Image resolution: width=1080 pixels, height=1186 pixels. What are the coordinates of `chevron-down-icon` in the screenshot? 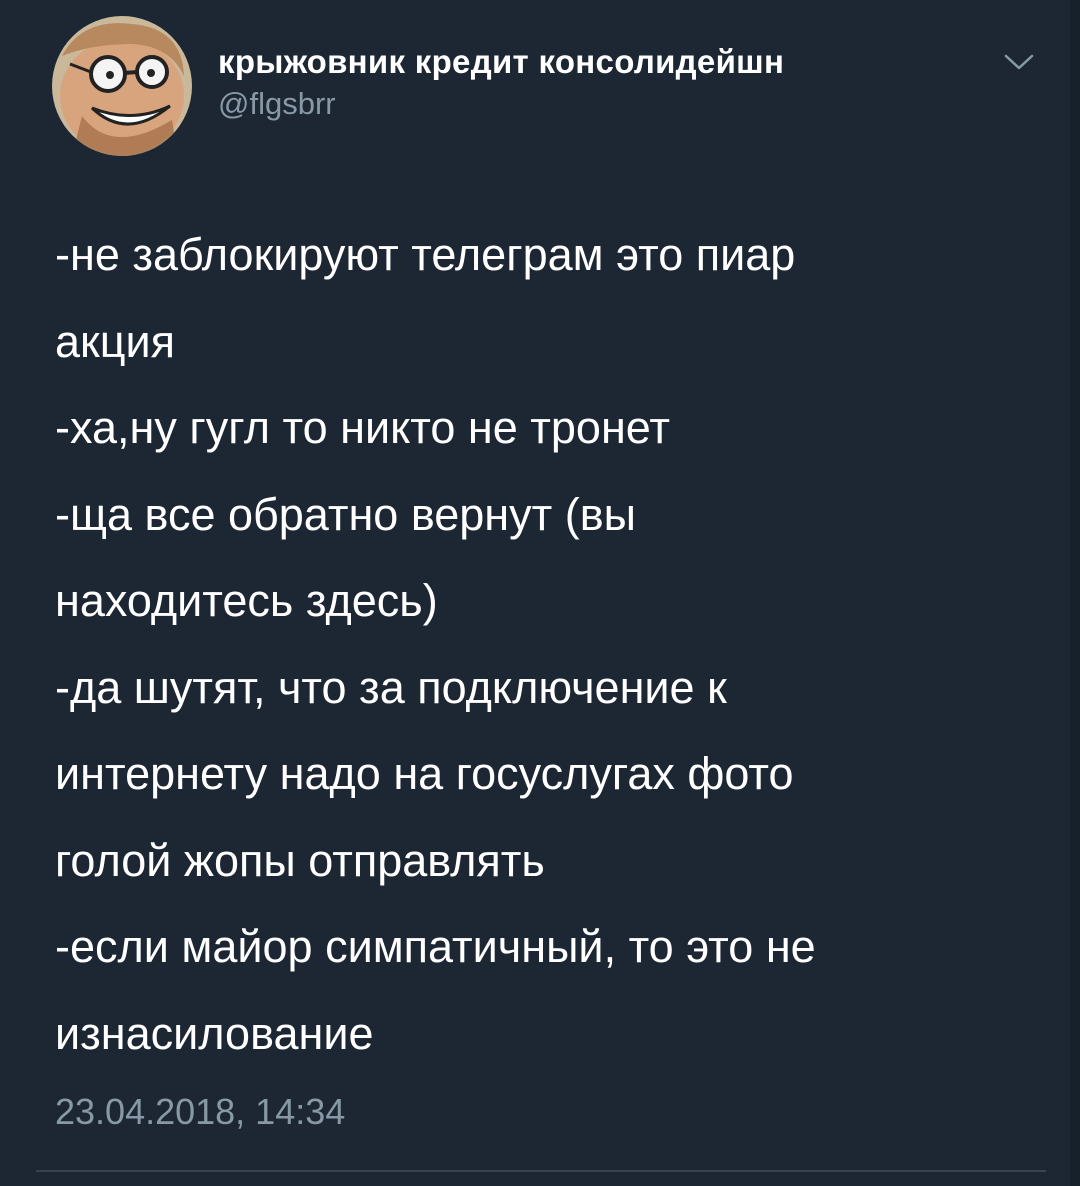 It's located at (1019, 62).